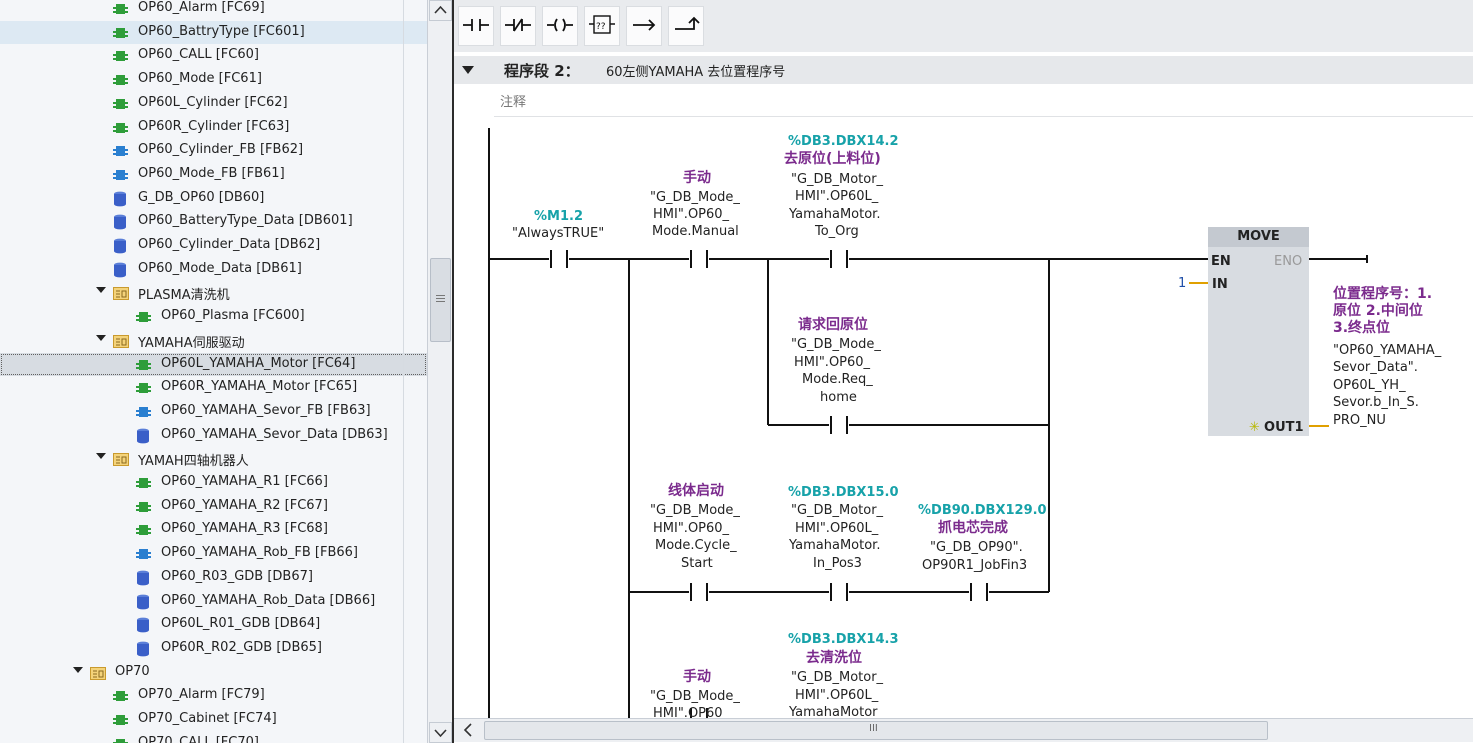 The image size is (1473, 746). I want to click on tree-item: OP60_CALL [FC60], so click(213, 55).